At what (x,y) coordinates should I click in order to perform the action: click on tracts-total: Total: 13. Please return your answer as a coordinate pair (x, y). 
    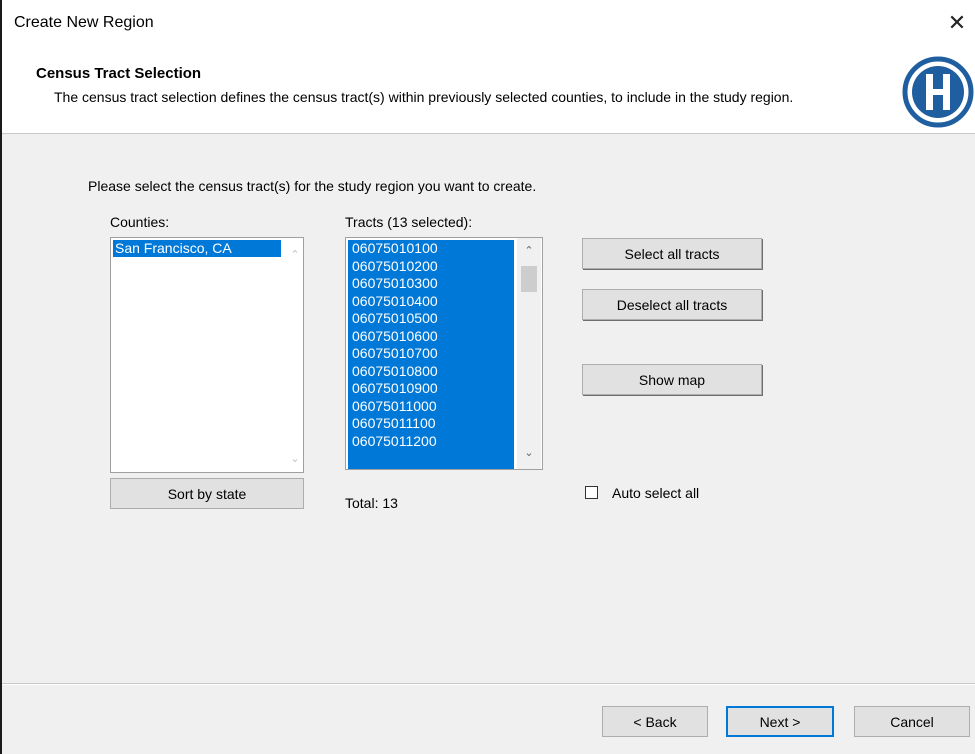
    Looking at the image, I should click on (371, 503).